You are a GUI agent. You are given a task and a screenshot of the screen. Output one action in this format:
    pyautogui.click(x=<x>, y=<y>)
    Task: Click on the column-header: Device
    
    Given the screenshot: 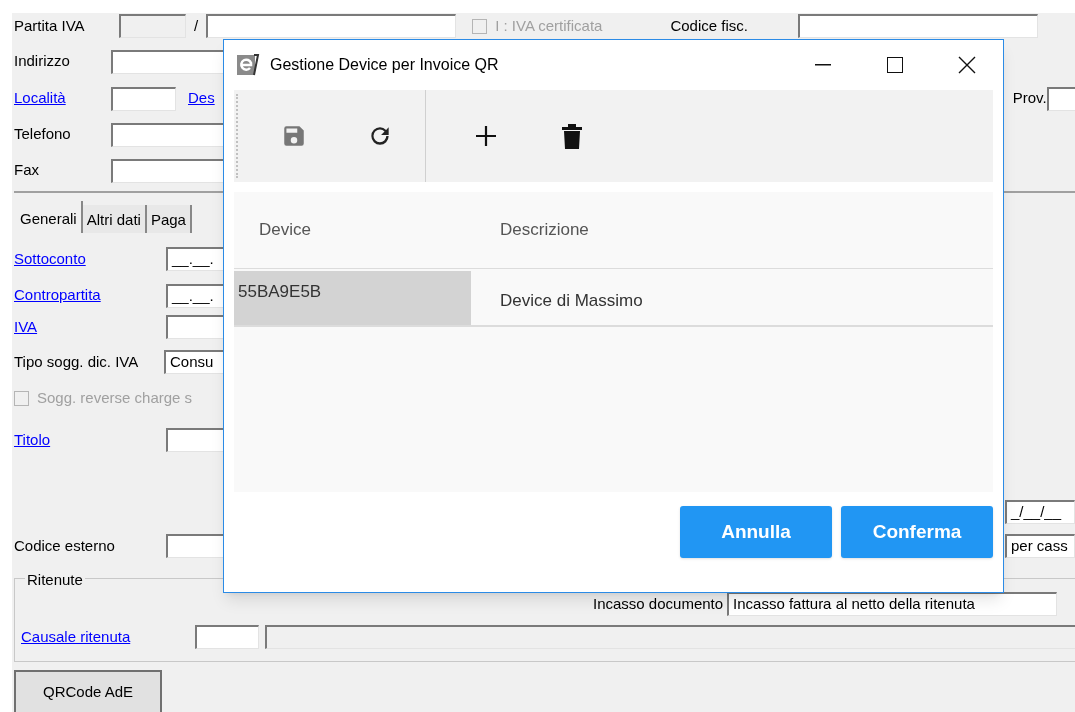 What is the action you would take?
    pyautogui.click(x=285, y=230)
    